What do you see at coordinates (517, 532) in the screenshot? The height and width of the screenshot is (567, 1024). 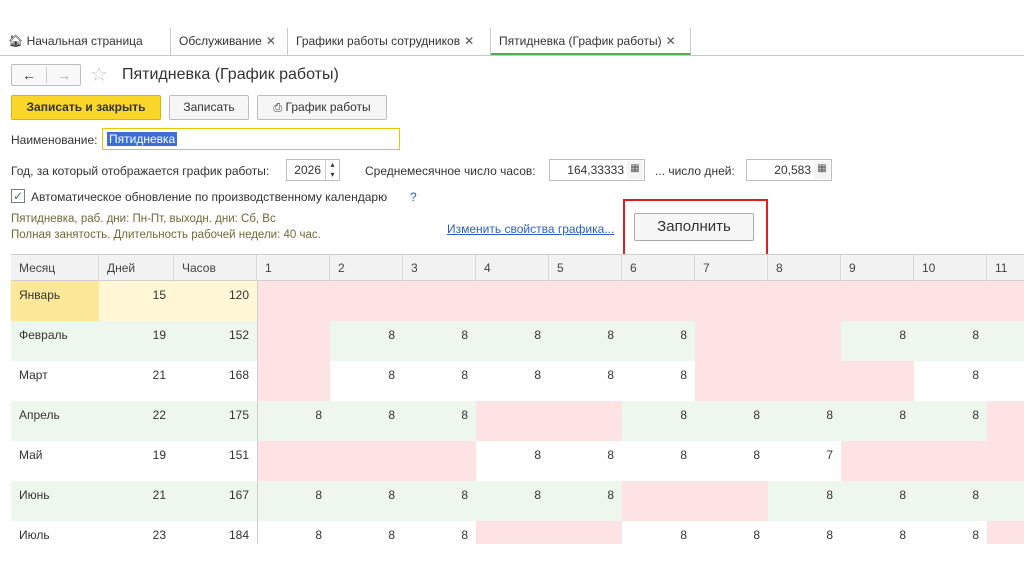 I see `table-row: Июль 23 184 8 8 8 8 8 8 8 8` at bounding box center [517, 532].